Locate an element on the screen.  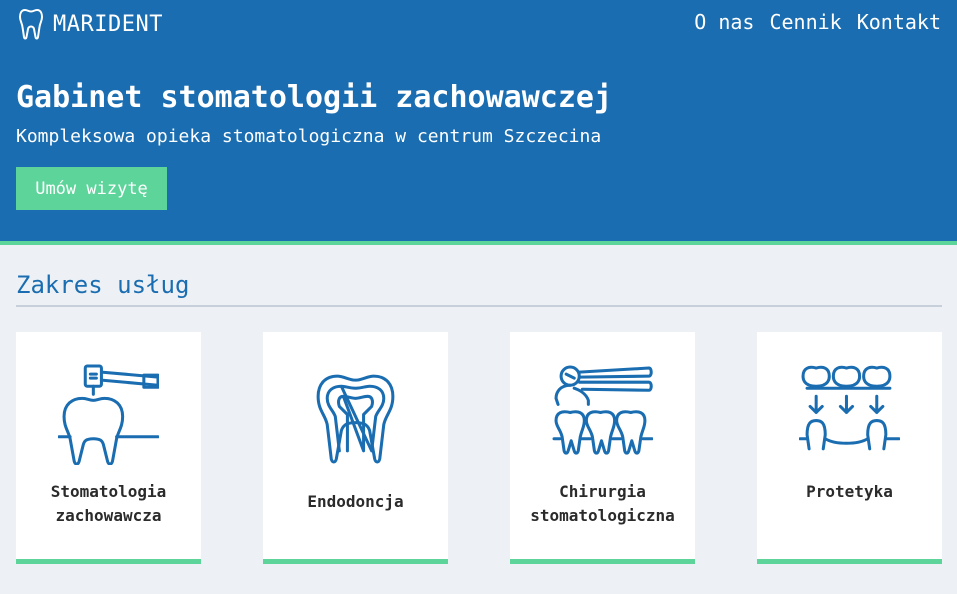
service-label-line: Endodoncja is located at coordinates (355, 501).